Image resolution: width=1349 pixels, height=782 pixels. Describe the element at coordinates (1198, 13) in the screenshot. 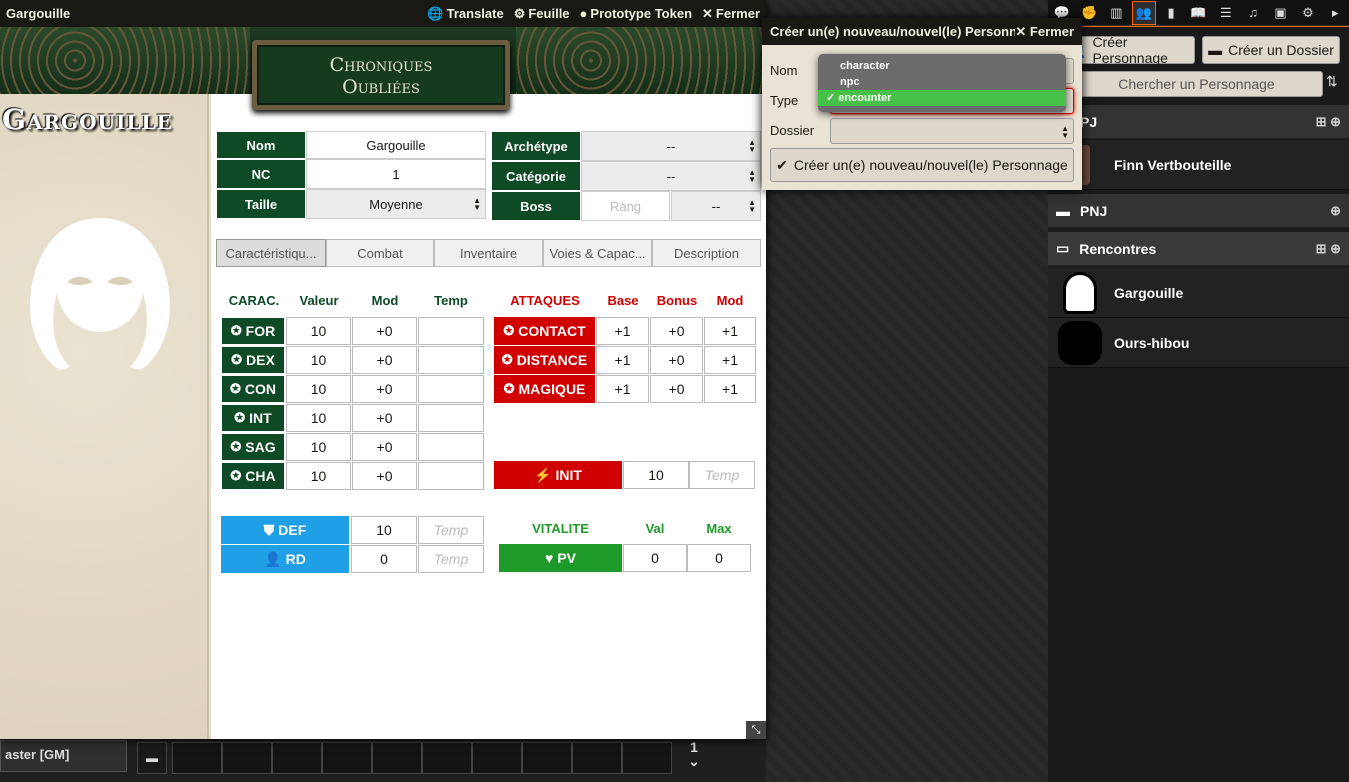

I see `journal-icon: 📖` at that location.